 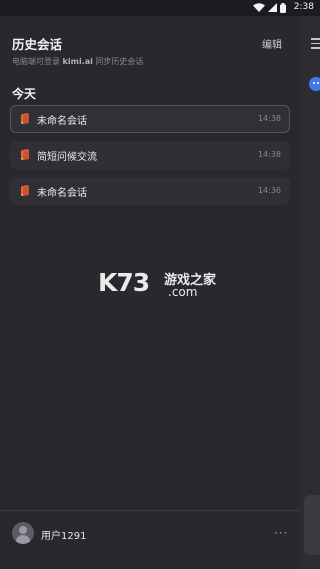 I want to click on more-options-button: ···, so click(x=281, y=533).